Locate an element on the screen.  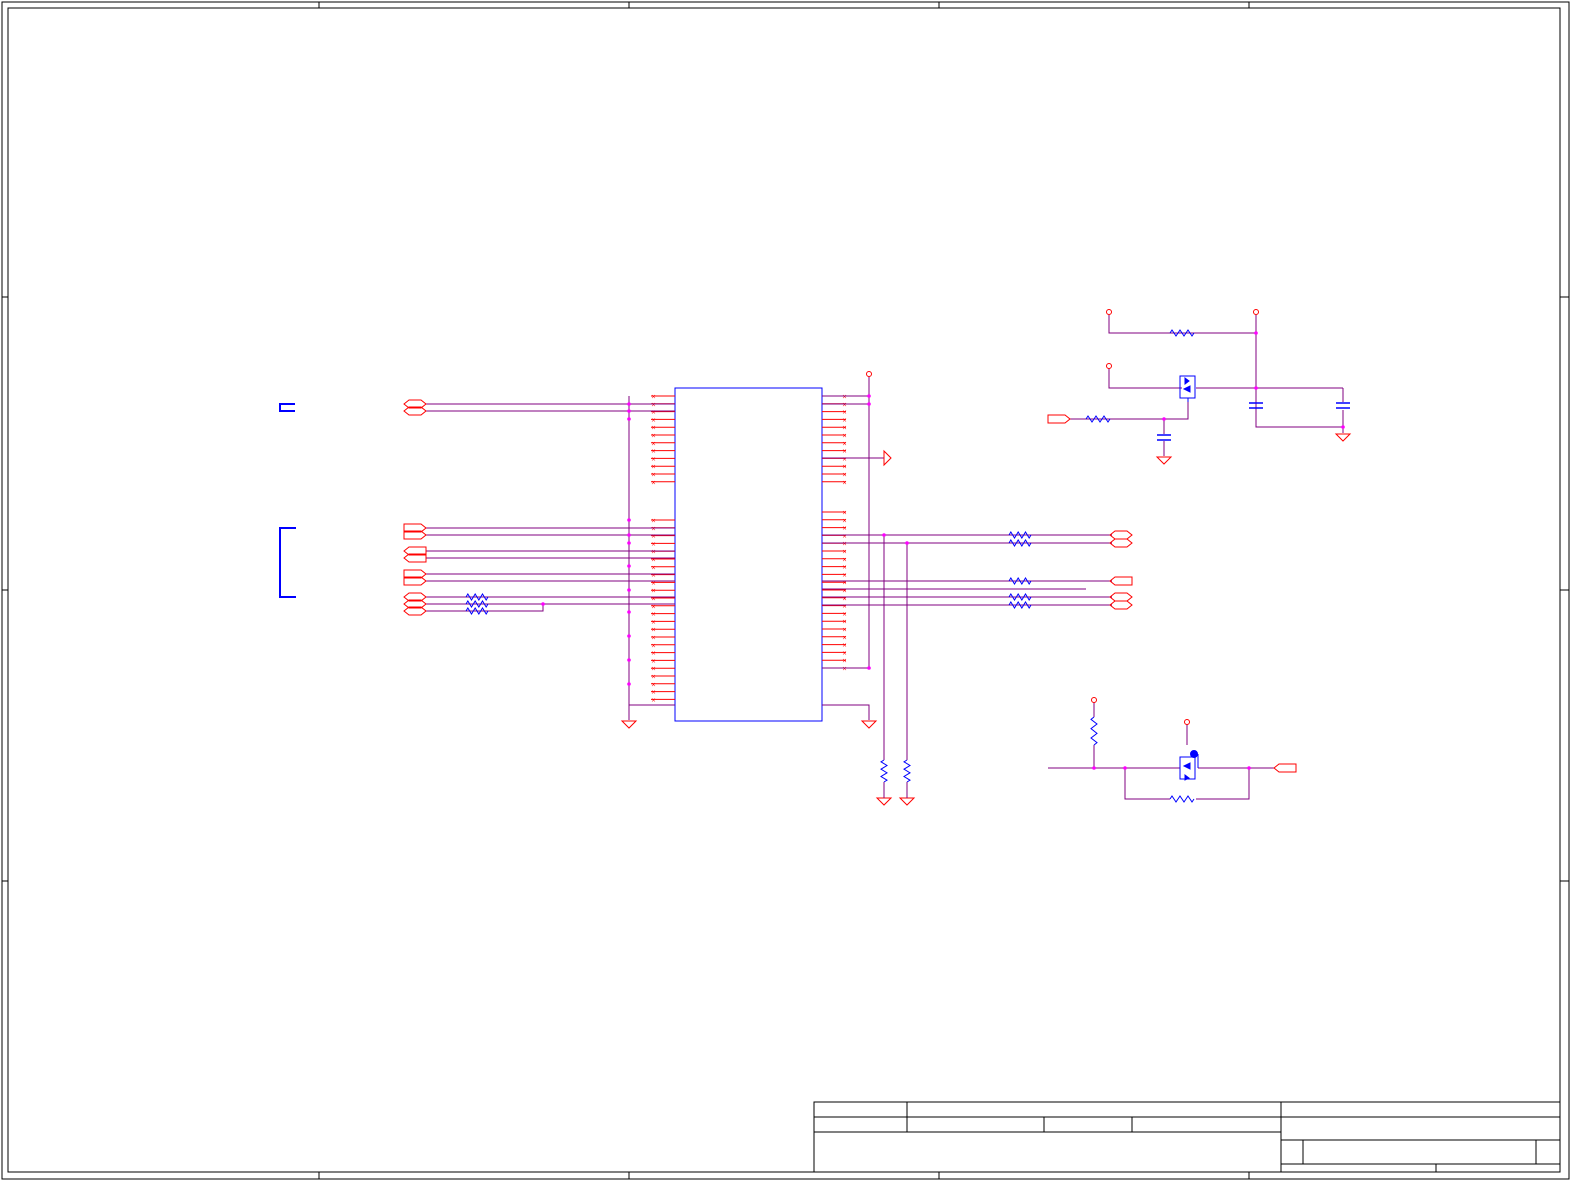
power-switch-mosfet is located at coordinates (1187, 388).